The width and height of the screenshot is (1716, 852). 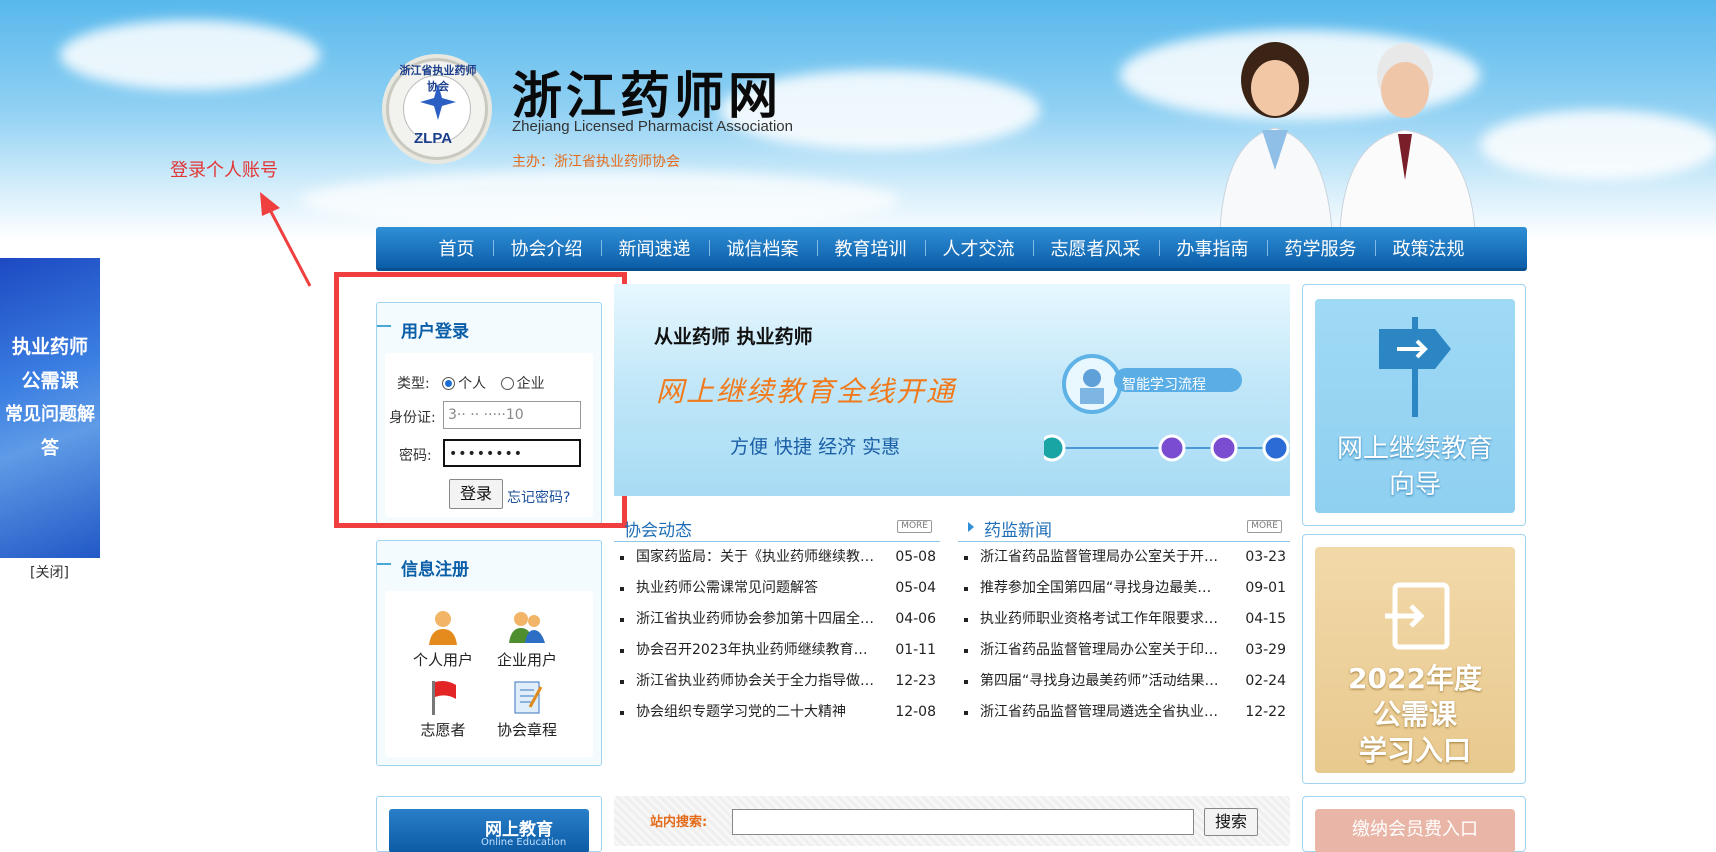 What do you see at coordinates (777, 712) in the screenshot?
I see `list-item: 协会组织专题学习党的二十大精神 12-08` at bounding box center [777, 712].